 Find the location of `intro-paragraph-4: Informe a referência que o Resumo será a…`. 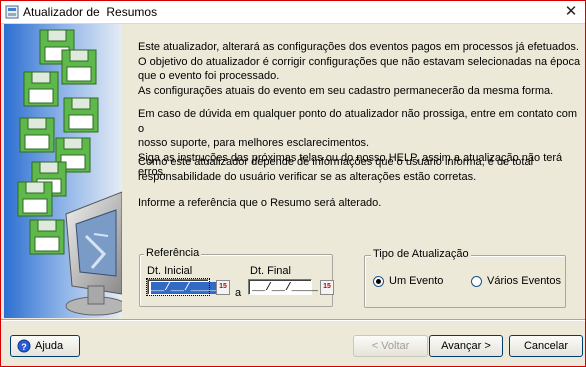

intro-paragraph-4: Informe a referência que o Resumo será a… is located at coordinates (360, 203).